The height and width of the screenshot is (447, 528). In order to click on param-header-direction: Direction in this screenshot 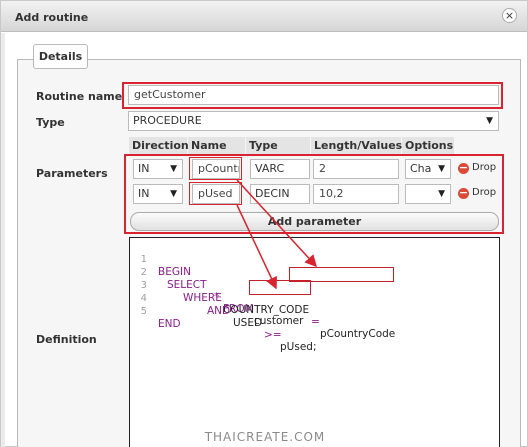, I will do `click(159, 146)`.